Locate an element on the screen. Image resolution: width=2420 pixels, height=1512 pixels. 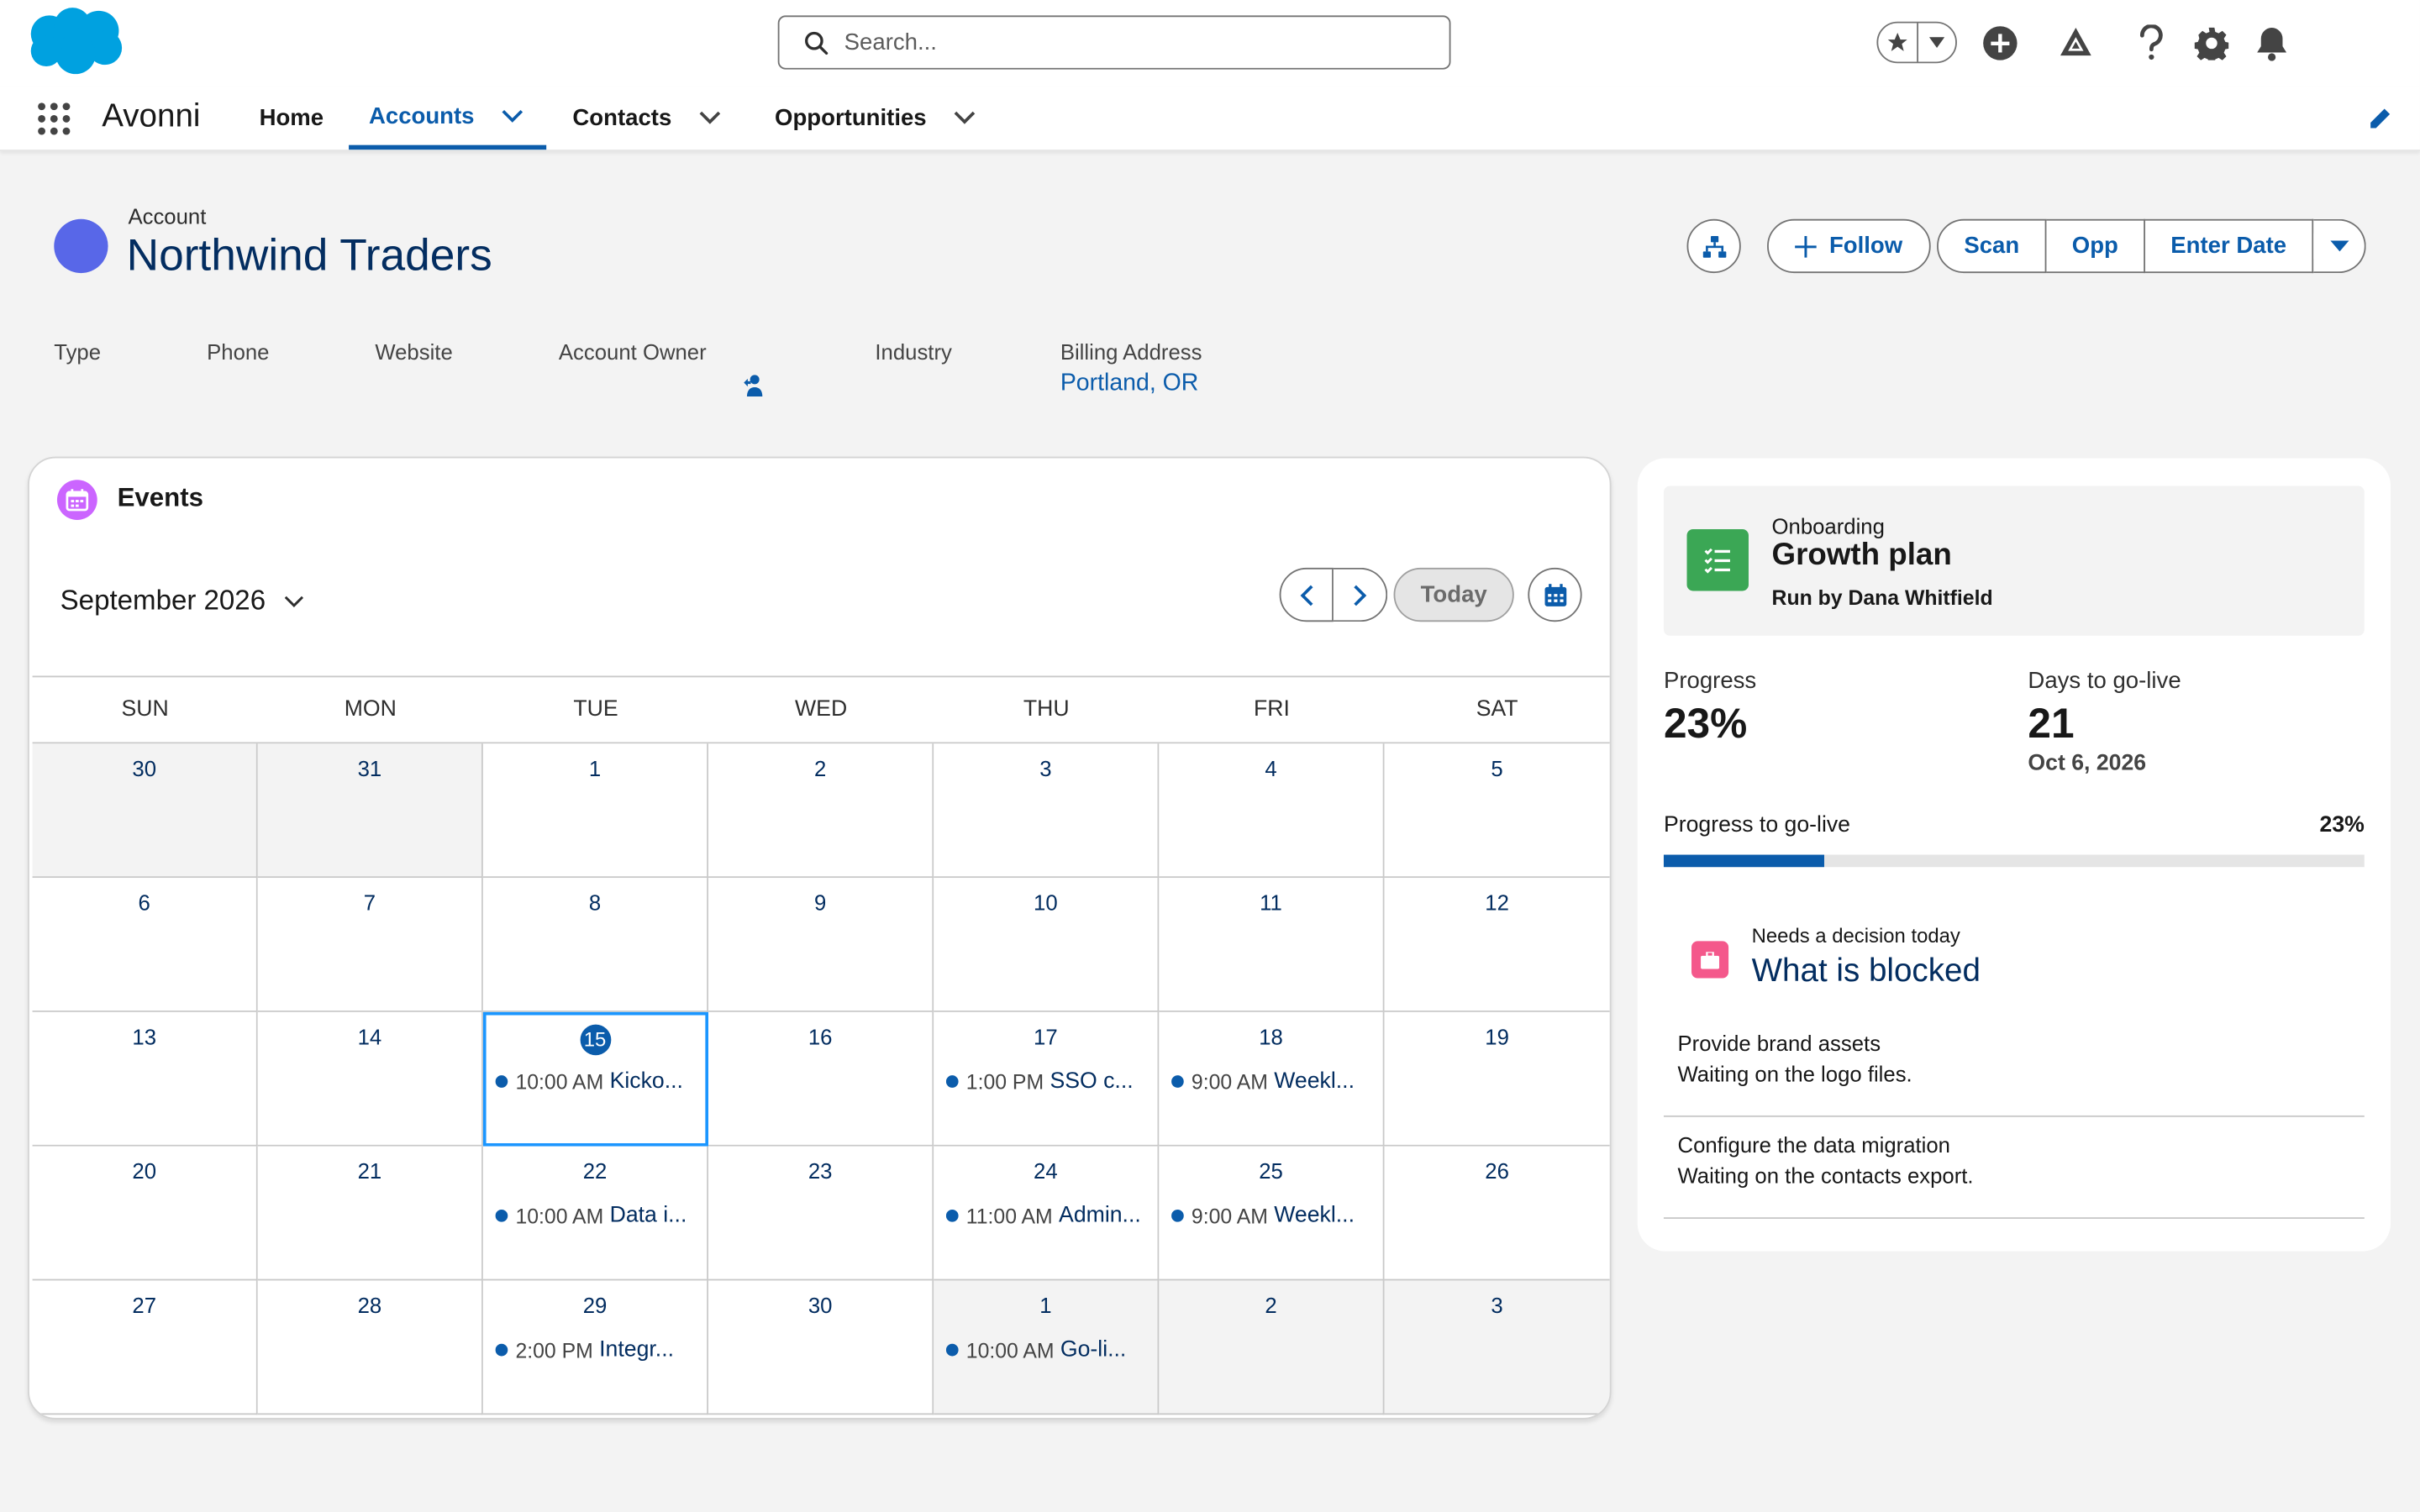
calendar-day-cell: 7 is located at coordinates (370, 945).